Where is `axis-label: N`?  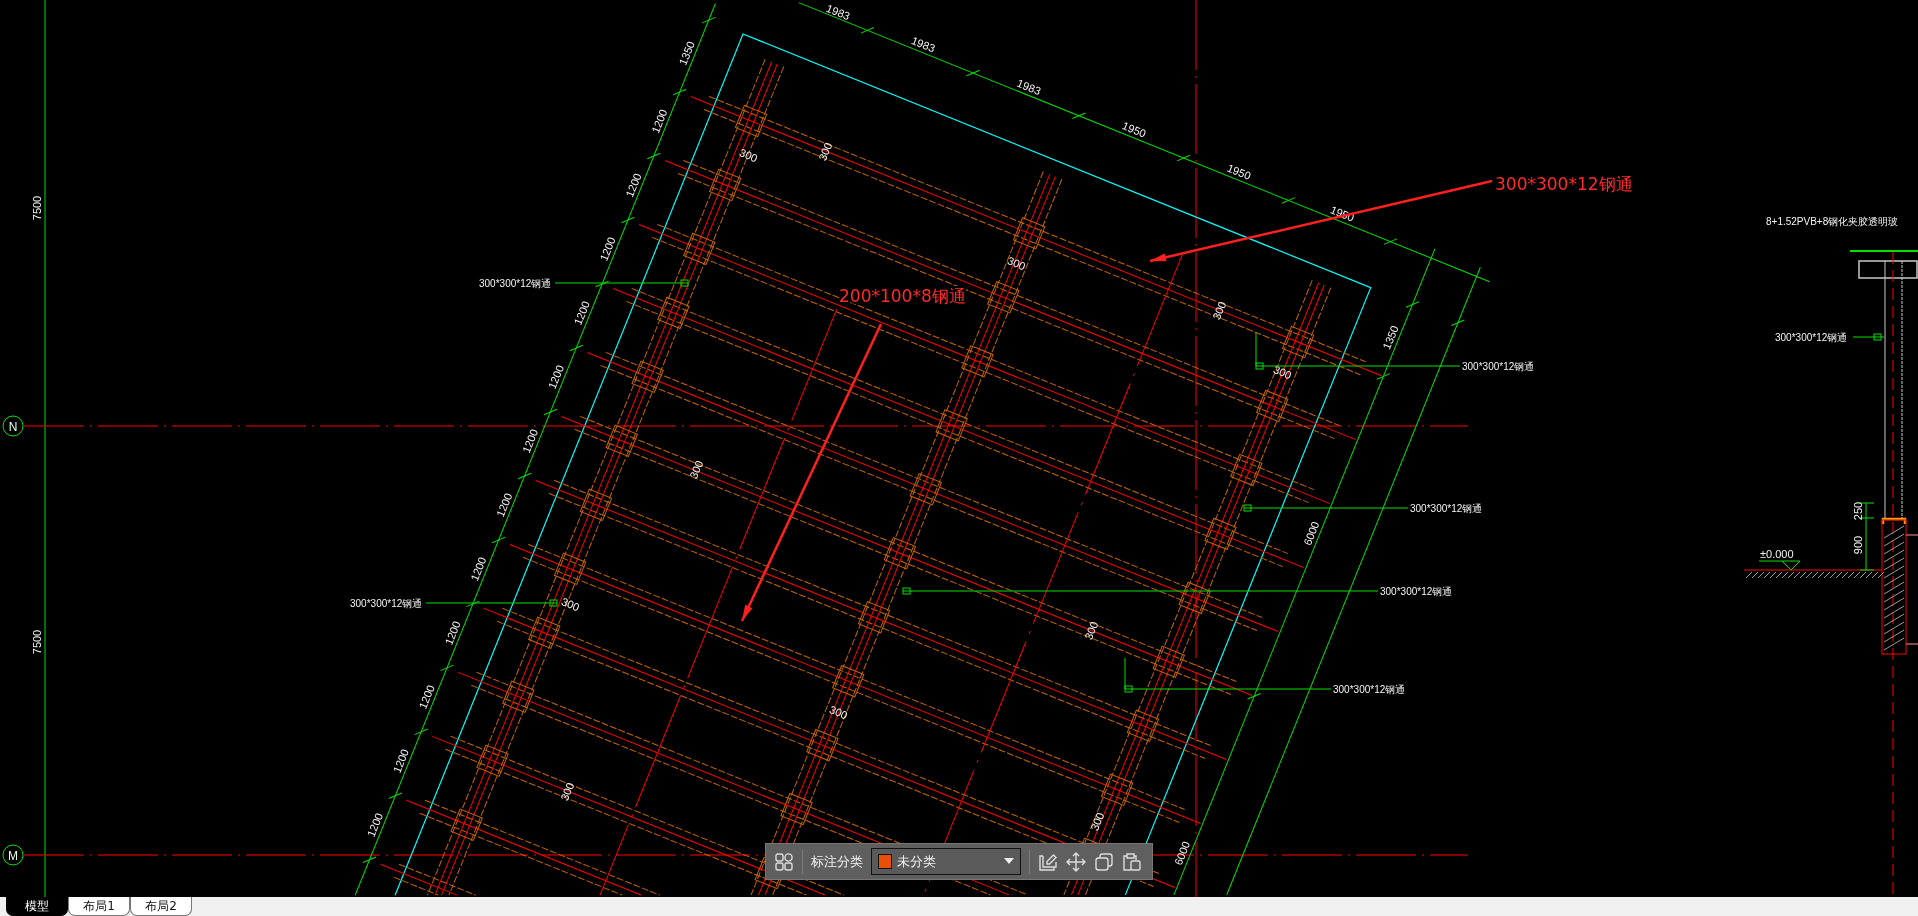 axis-label: N is located at coordinates (13, 427).